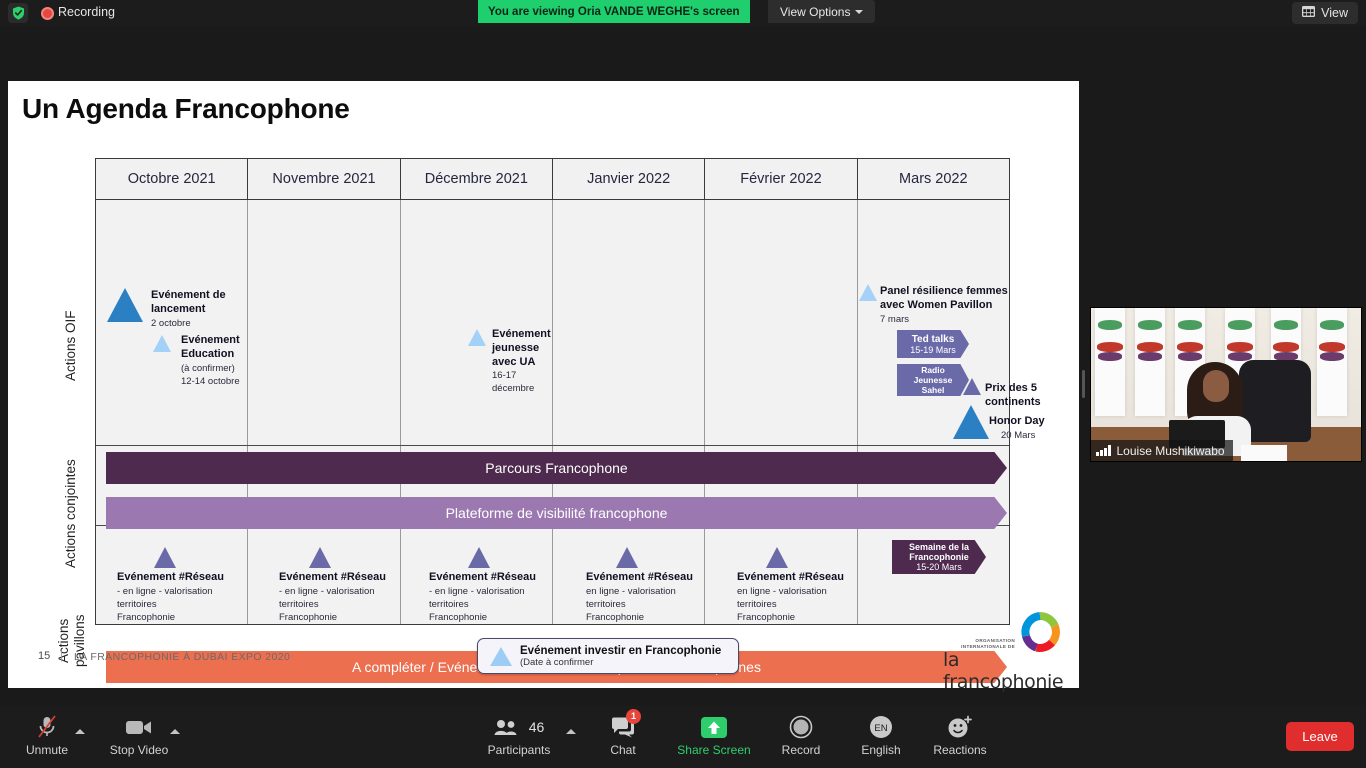 This screenshot has width=1366, height=768. I want to click on event-reseau-feb-l2: territoires, so click(757, 604).